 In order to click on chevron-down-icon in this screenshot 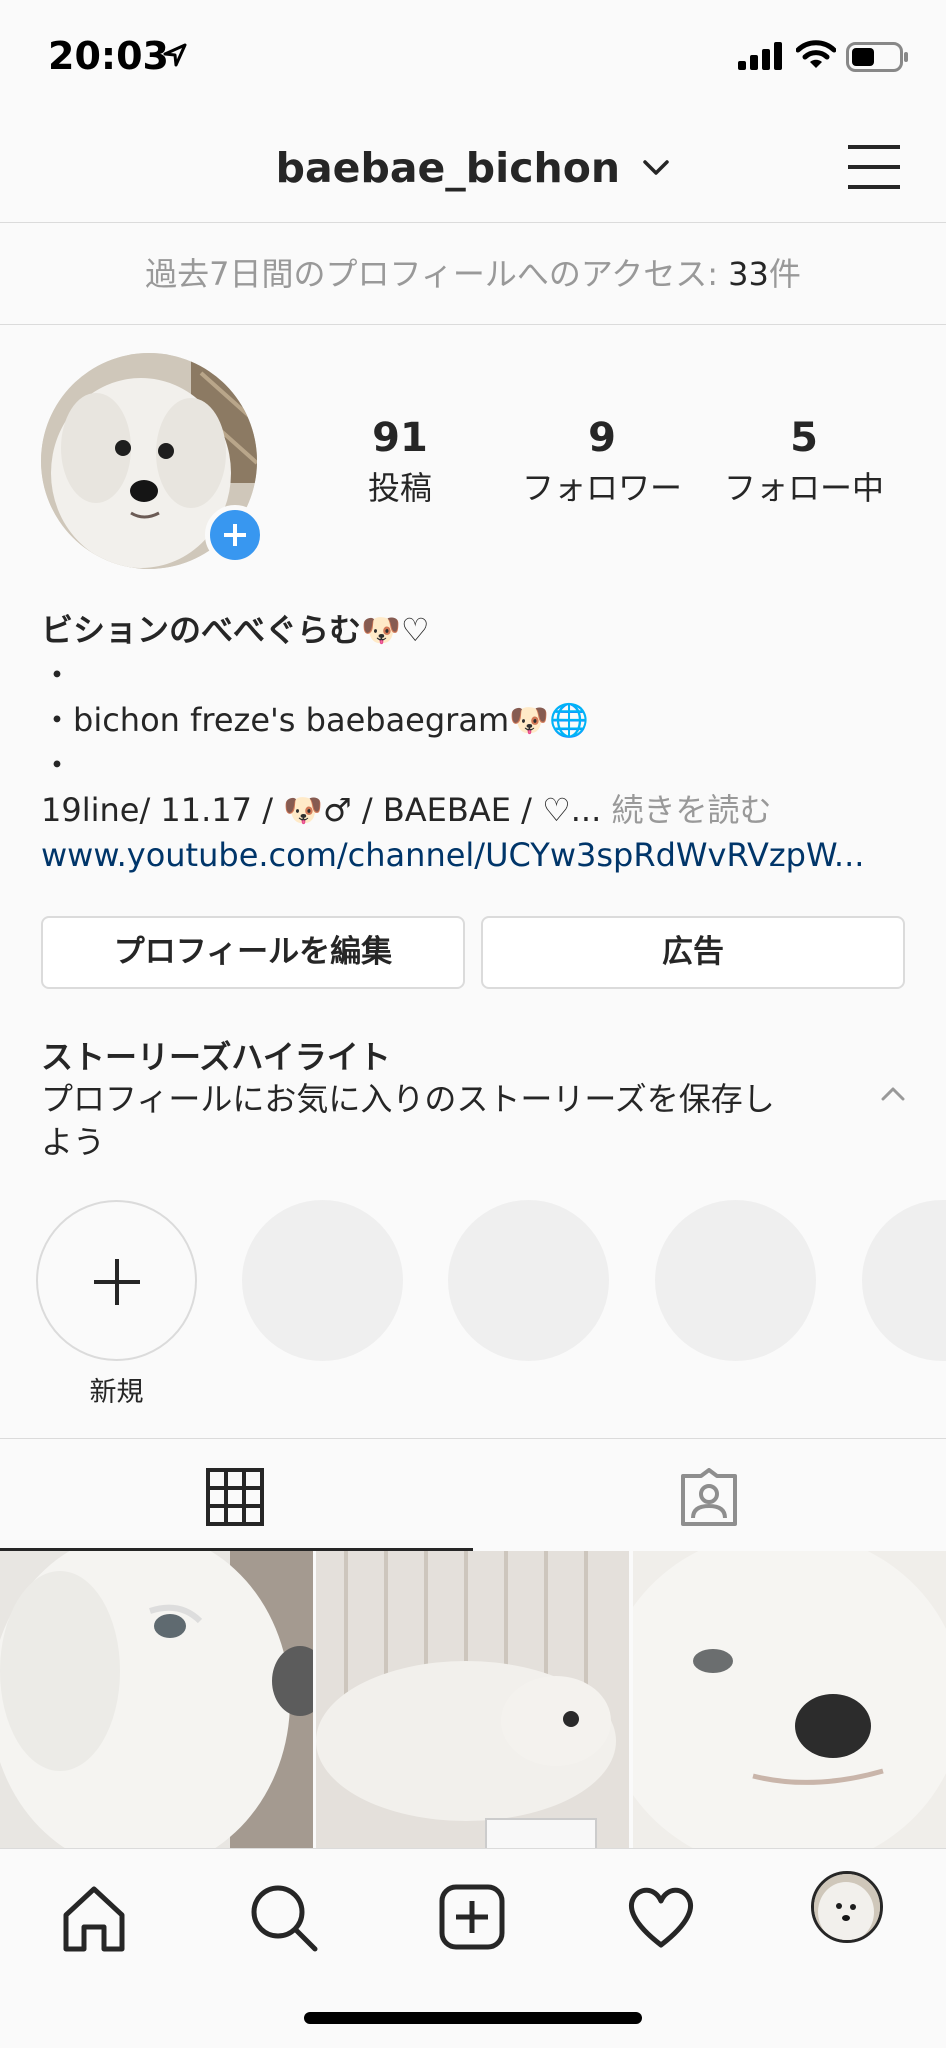, I will do `click(656, 167)`.